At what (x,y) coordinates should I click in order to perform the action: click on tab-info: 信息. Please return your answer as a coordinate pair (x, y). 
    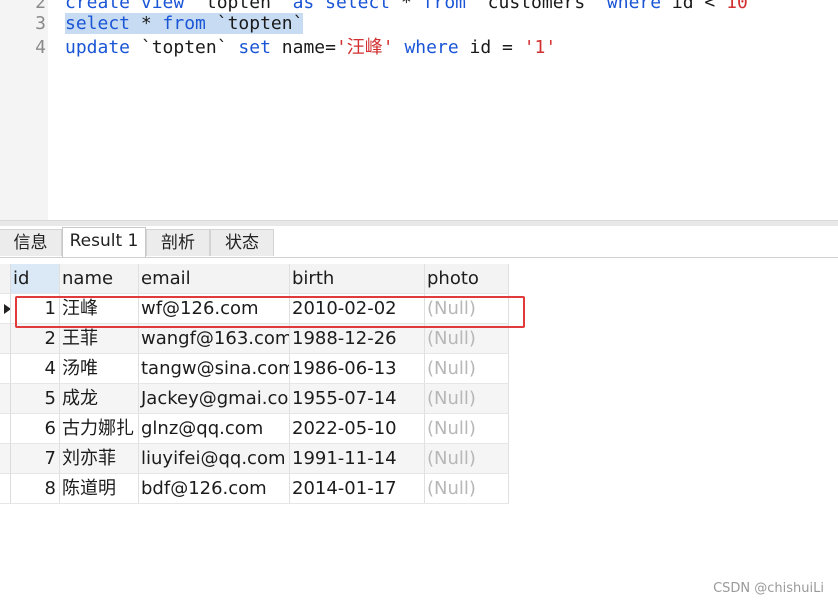
    Looking at the image, I should click on (31, 242).